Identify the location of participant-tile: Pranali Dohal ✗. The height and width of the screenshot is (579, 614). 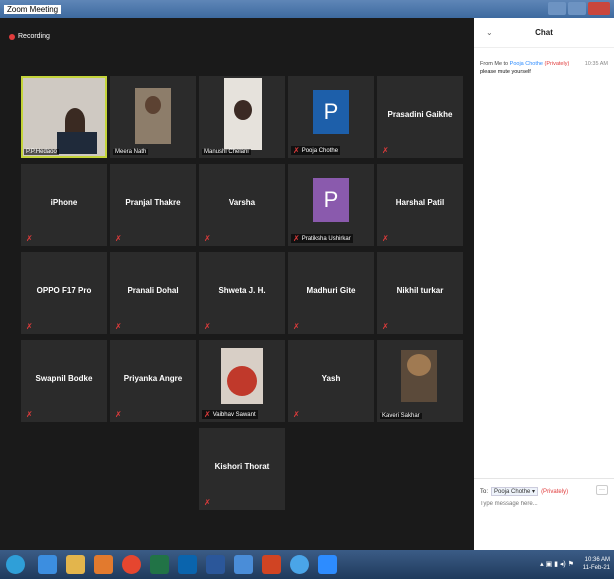
(153, 293).